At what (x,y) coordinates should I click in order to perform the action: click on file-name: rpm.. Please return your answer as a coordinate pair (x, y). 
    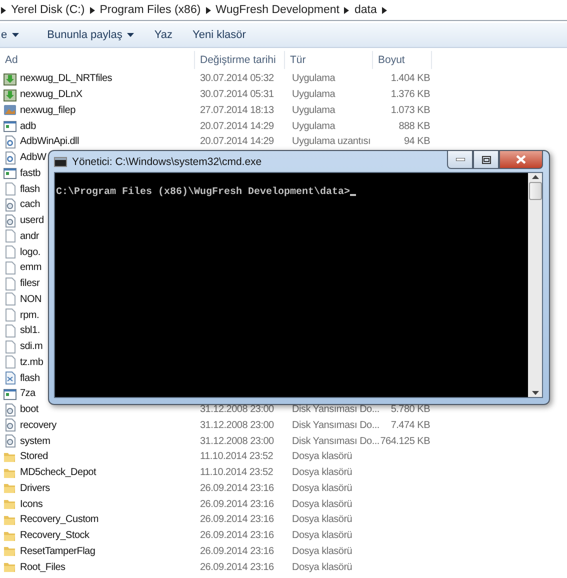
    Looking at the image, I should click on (29, 315).